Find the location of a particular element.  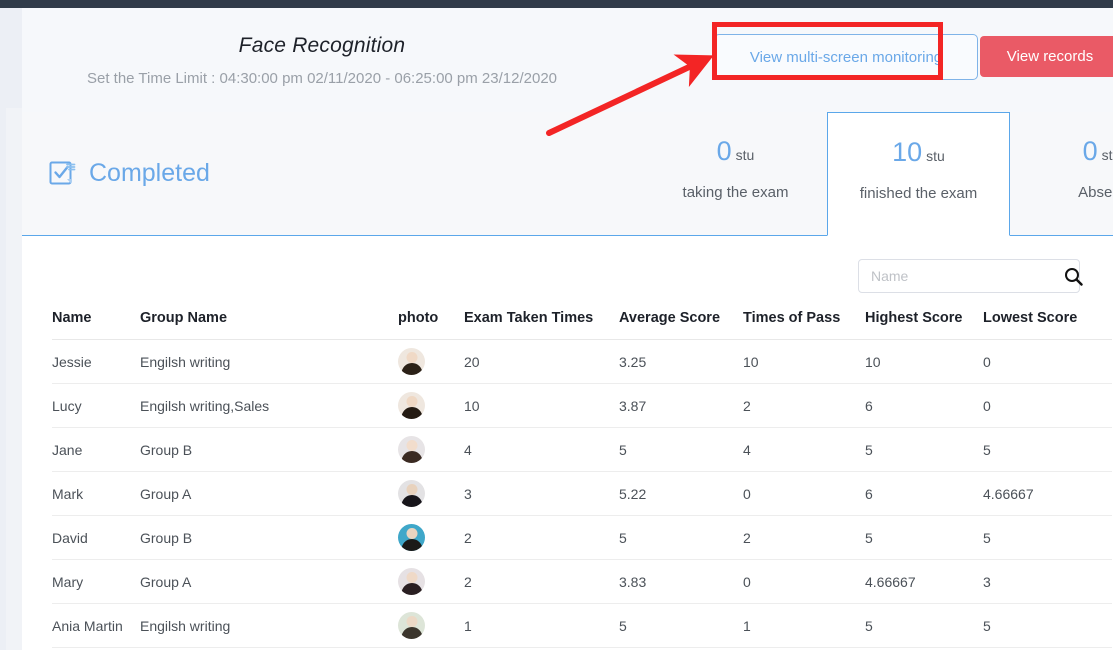

cell-highest: 5 is located at coordinates (924, 625).